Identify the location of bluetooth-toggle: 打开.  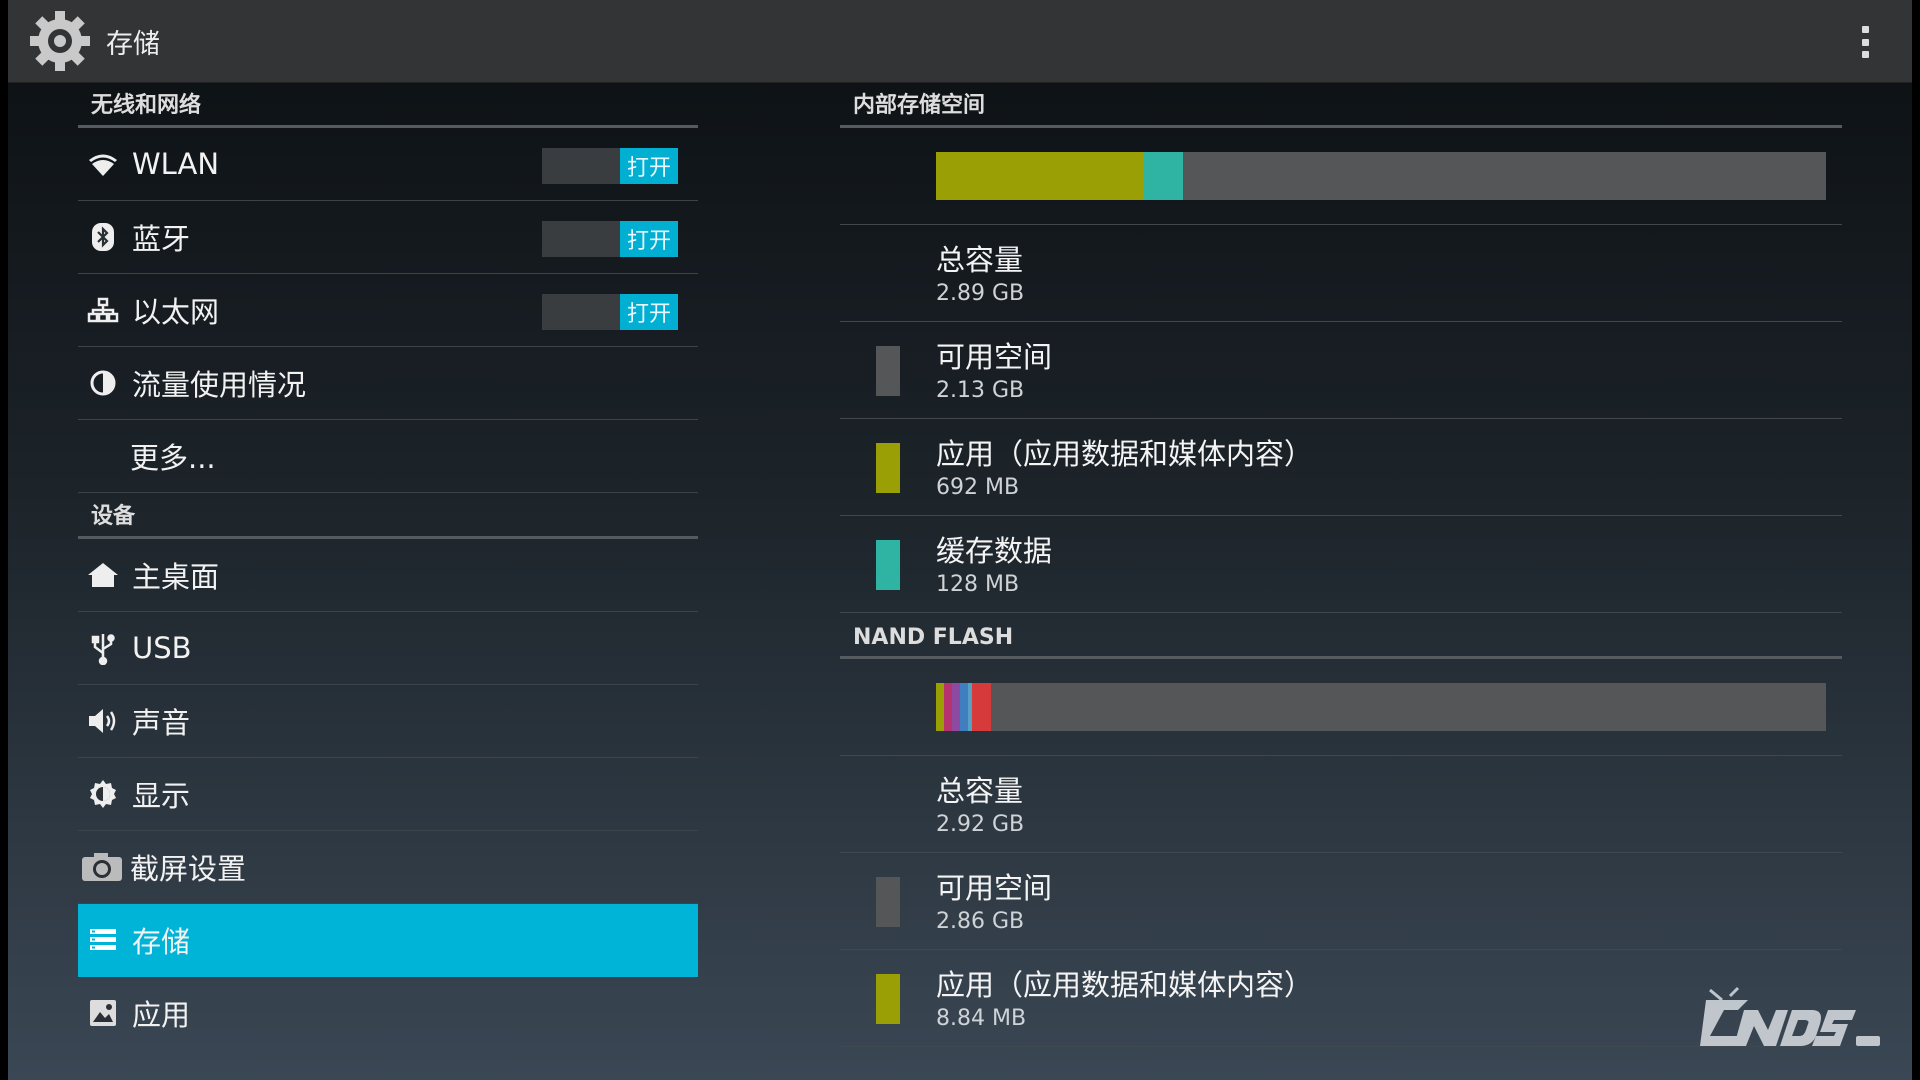
(610, 239).